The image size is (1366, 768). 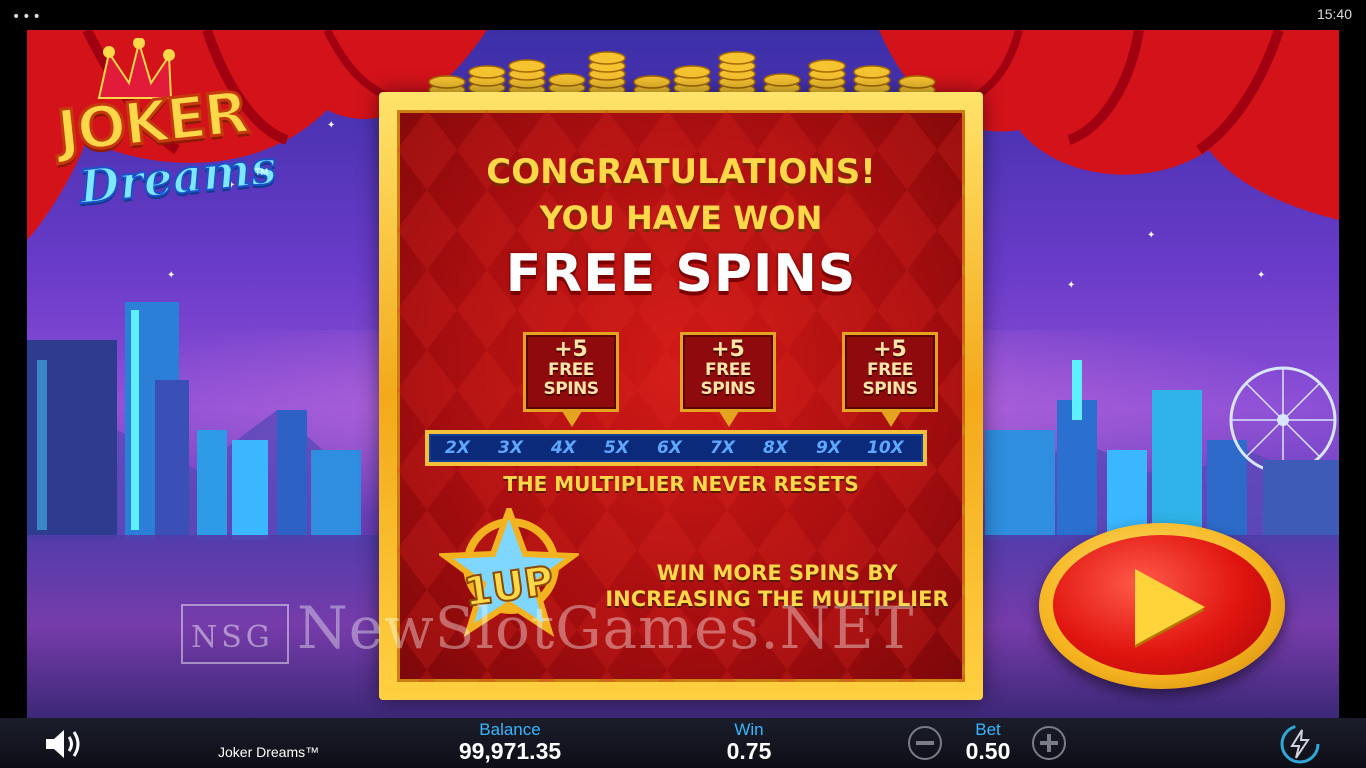 I want to click on multiplier-10x: 10X, so click(x=885, y=448).